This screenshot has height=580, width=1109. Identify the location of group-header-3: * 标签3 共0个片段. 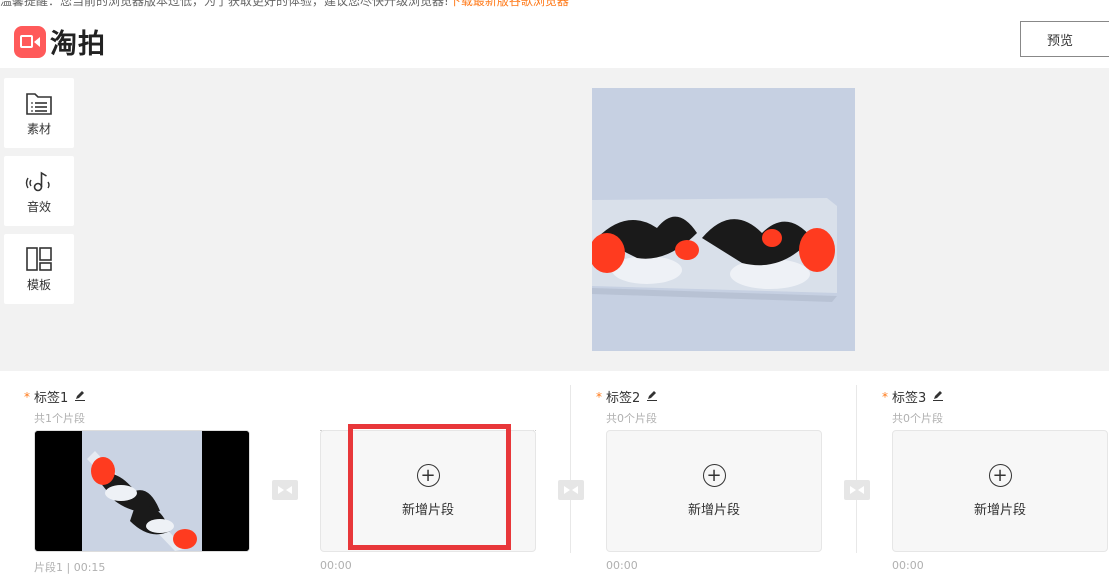
(913, 406).